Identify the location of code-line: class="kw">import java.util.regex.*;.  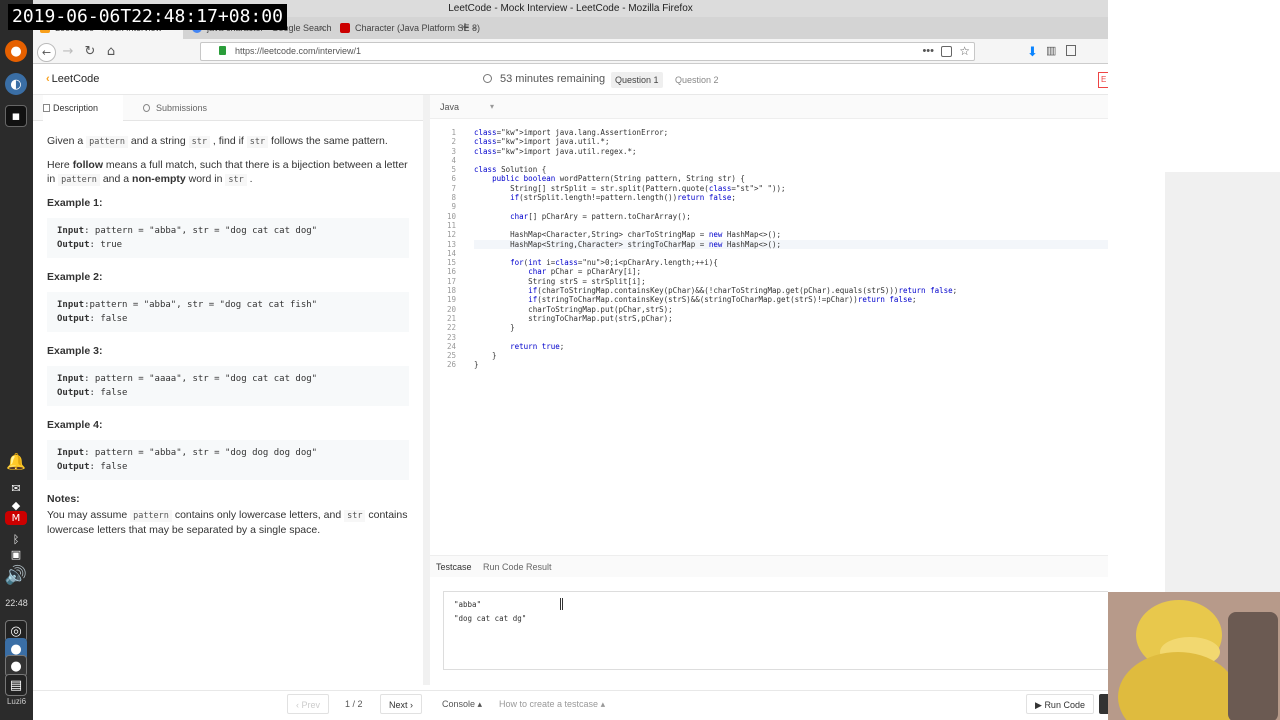
(819, 151).